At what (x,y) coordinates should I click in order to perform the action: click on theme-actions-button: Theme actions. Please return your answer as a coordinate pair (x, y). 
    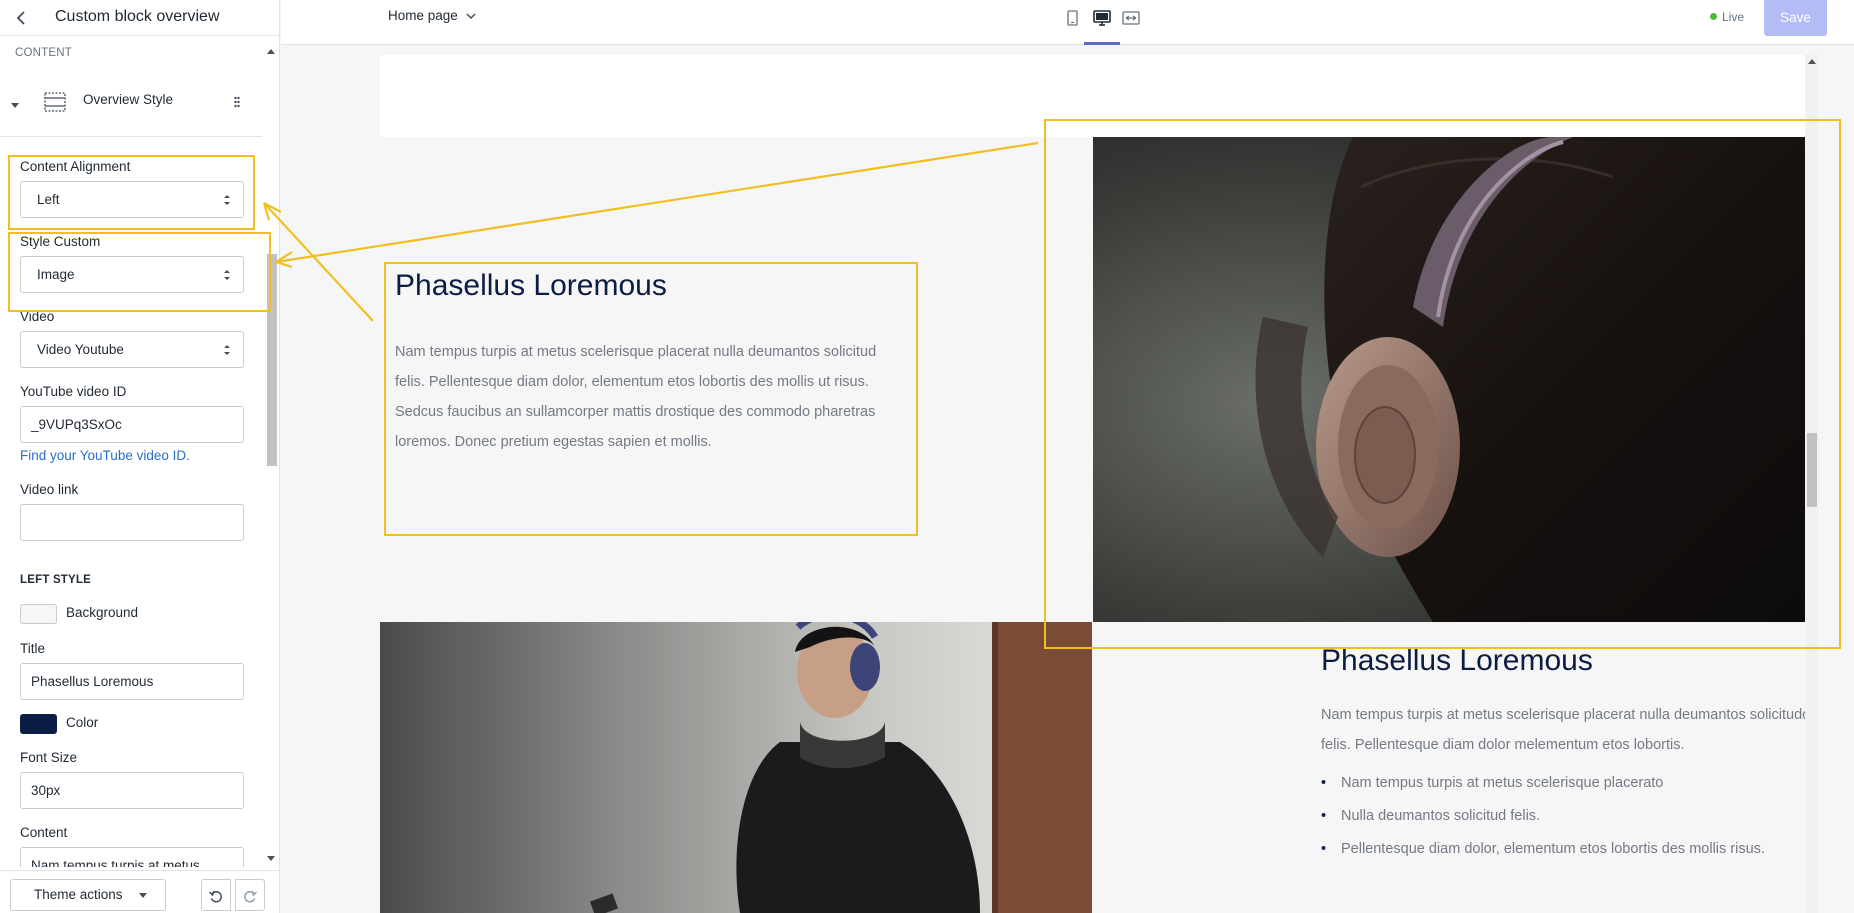
    Looking at the image, I should click on (88, 895).